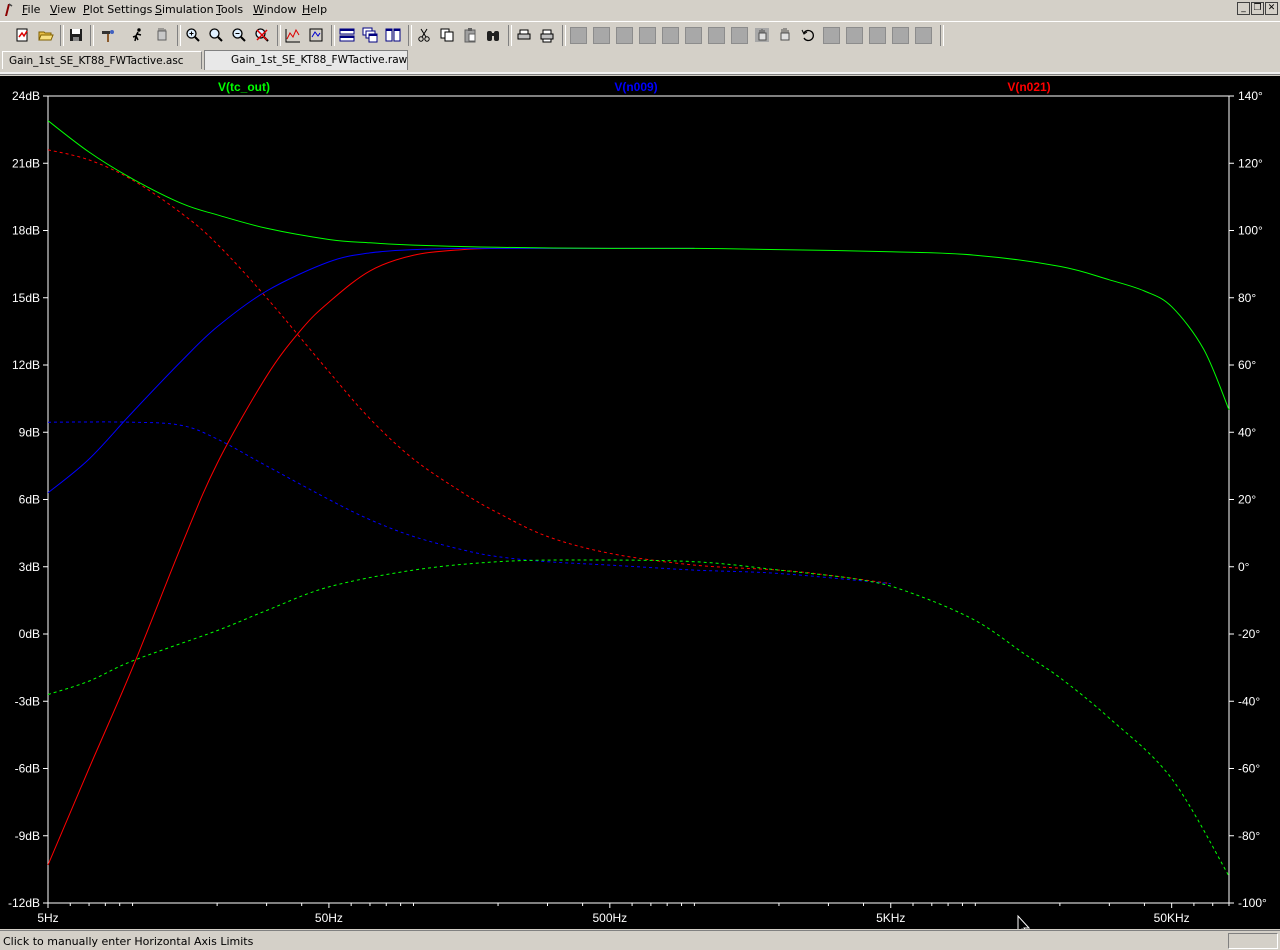  I want to click on cascade-icon, so click(370, 35).